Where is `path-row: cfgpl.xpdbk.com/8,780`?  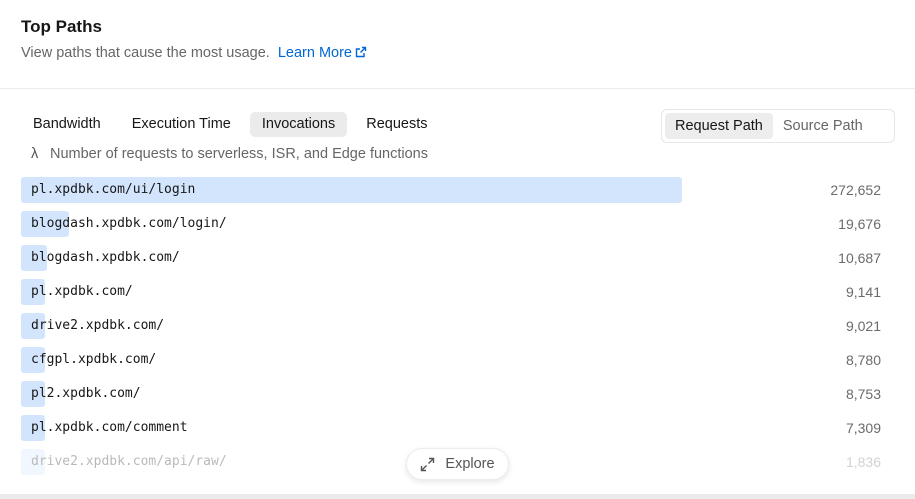 path-row: cfgpl.xpdbk.com/8,780 is located at coordinates (453, 364).